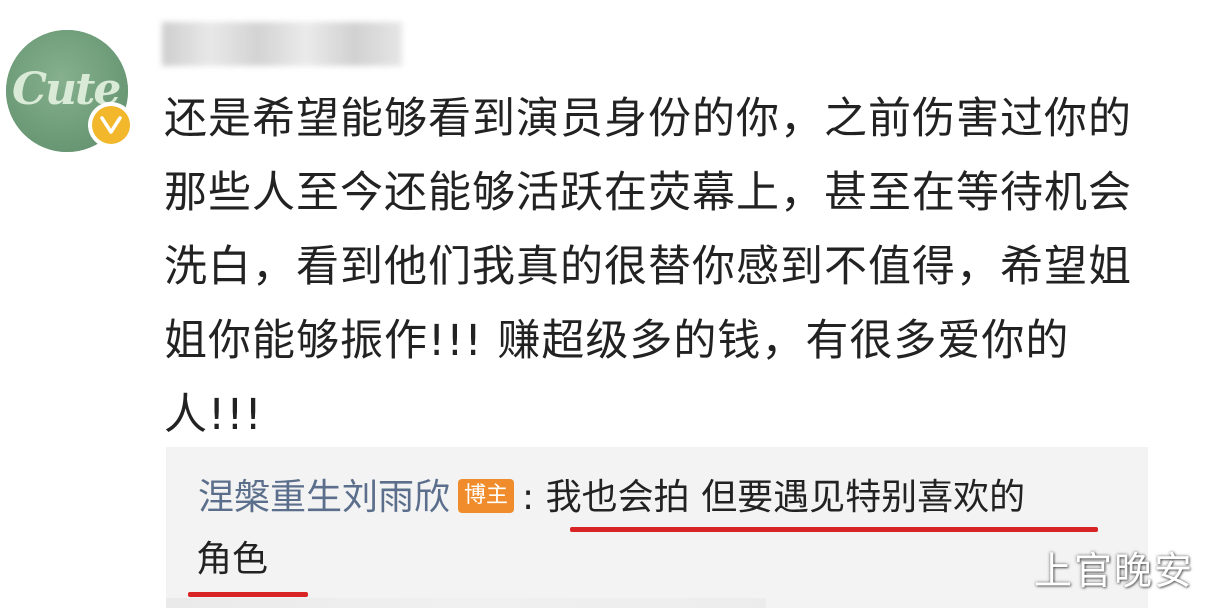 This screenshot has width=1209, height=608. What do you see at coordinates (785, 497) in the screenshot?
I see `reply-text-line1: 我也会拍 但要遇见特别喜欢的` at bounding box center [785, 497].